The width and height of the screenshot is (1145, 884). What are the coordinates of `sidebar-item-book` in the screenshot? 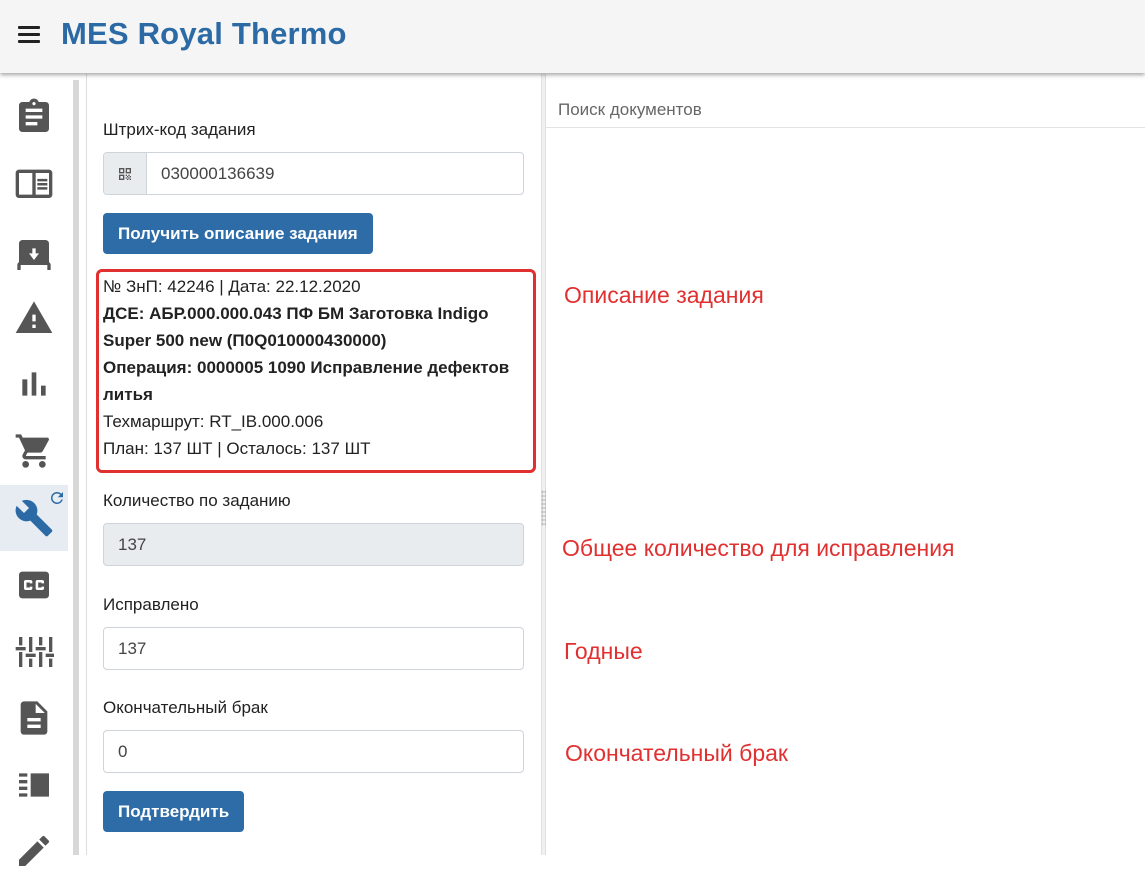 It's located at (34, 183).